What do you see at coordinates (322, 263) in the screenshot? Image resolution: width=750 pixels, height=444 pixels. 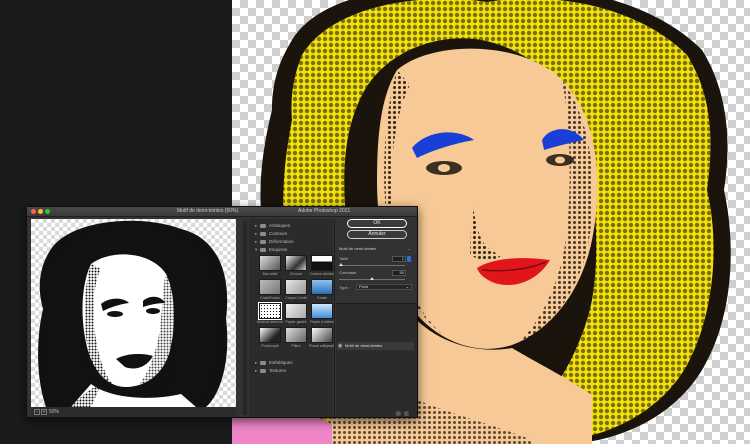 I see `thumb-contour-dechire` at bounding box center [322, 263].